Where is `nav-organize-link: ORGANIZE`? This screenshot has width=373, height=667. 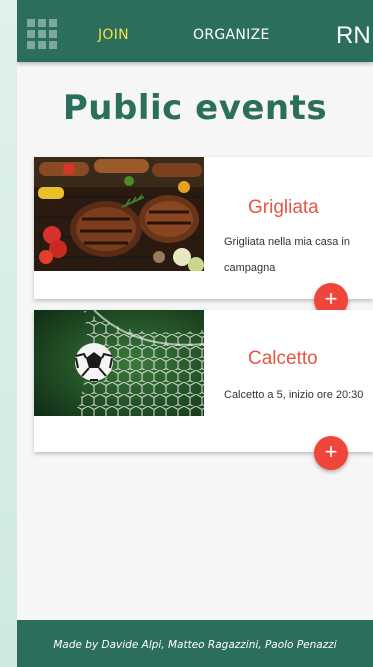
nav-organize-link: ORGANIZE is located at coordinates (231, 35).